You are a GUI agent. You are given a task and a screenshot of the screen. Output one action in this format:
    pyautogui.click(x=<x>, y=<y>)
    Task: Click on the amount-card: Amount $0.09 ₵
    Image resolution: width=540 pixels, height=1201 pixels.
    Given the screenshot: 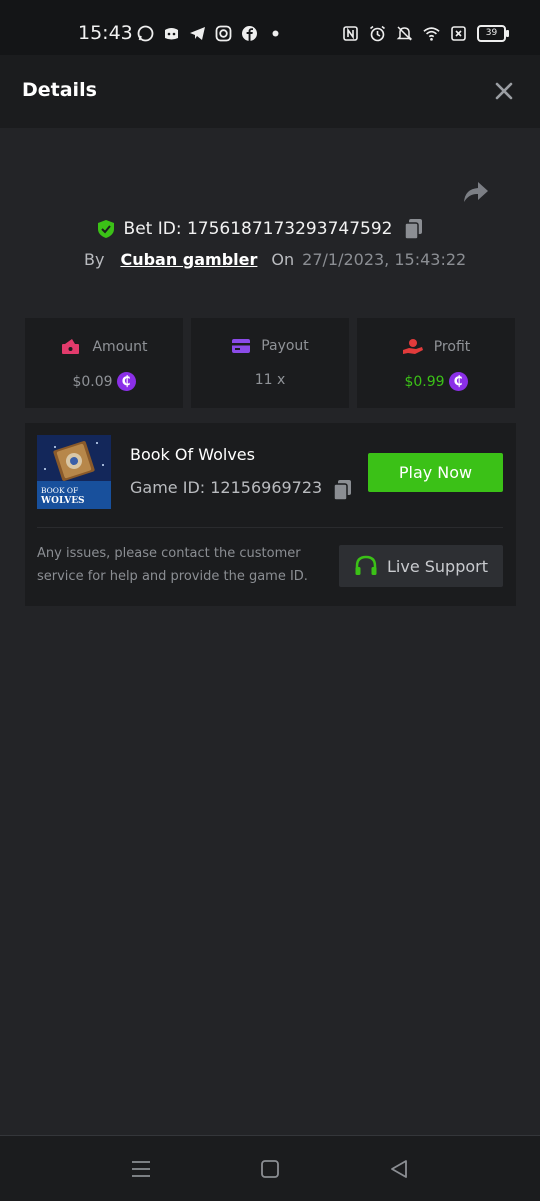 What is the action you would take?
    pyautogui.click(x=104, y=363)
    